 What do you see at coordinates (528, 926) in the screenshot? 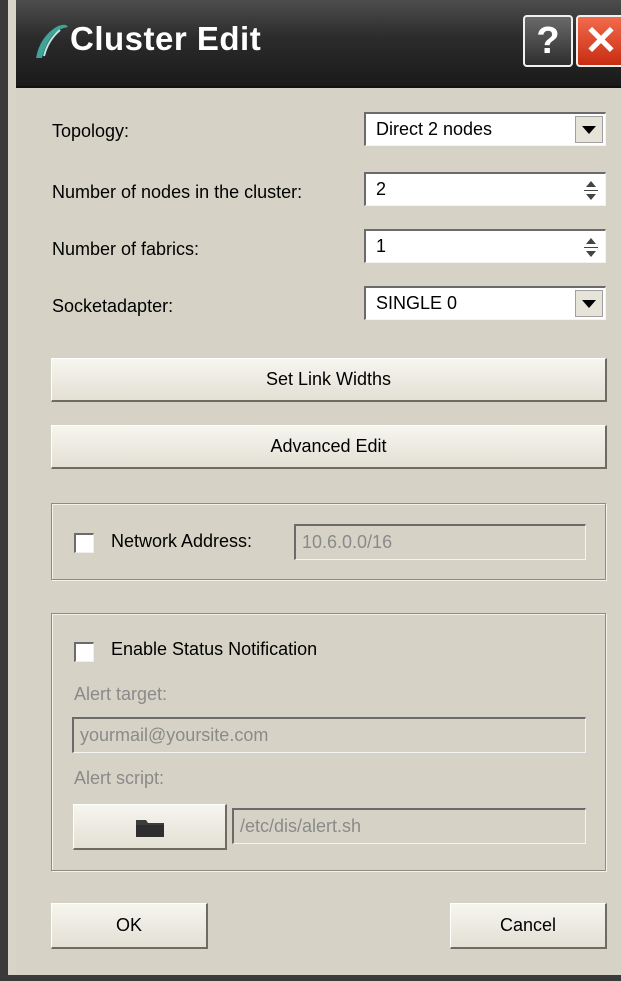
I see `cancel-button: Cancel` at bounding box center [528, 926].